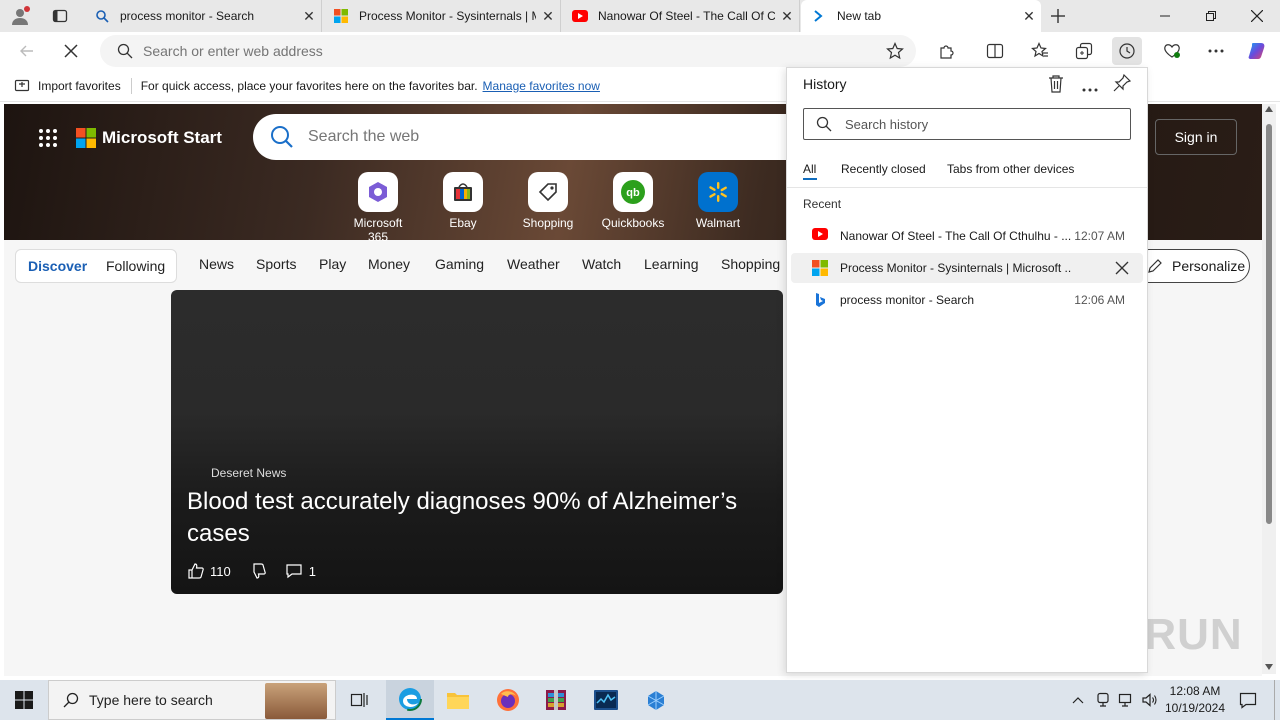  I want to click on winrar-icon, so click(556, 700).